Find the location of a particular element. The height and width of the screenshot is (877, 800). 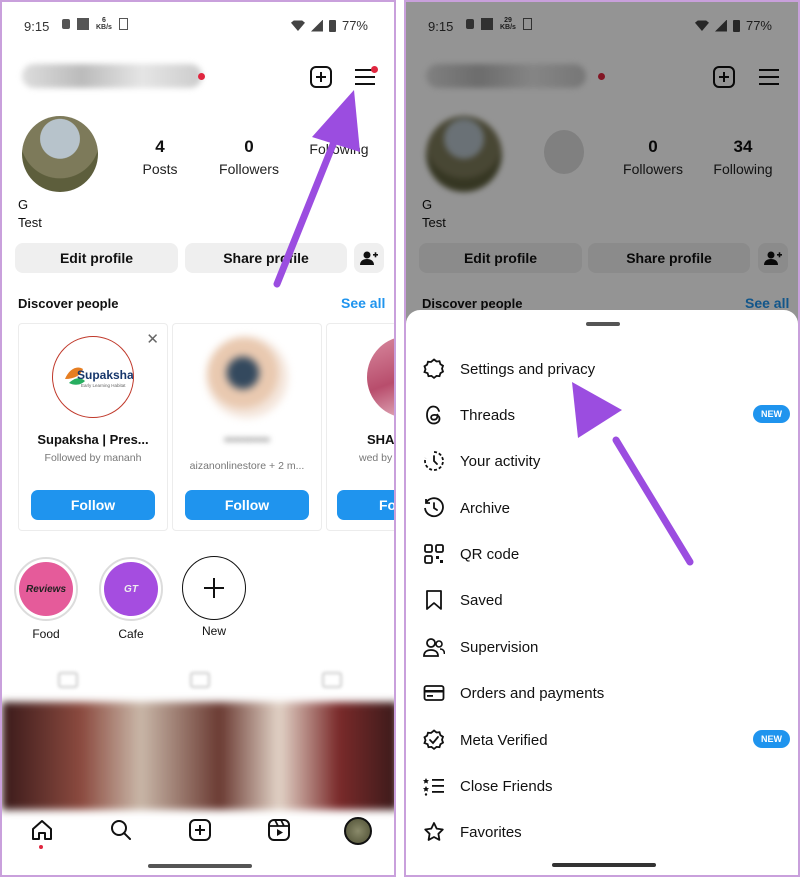

create-icon is located at coordinates (200, 830).